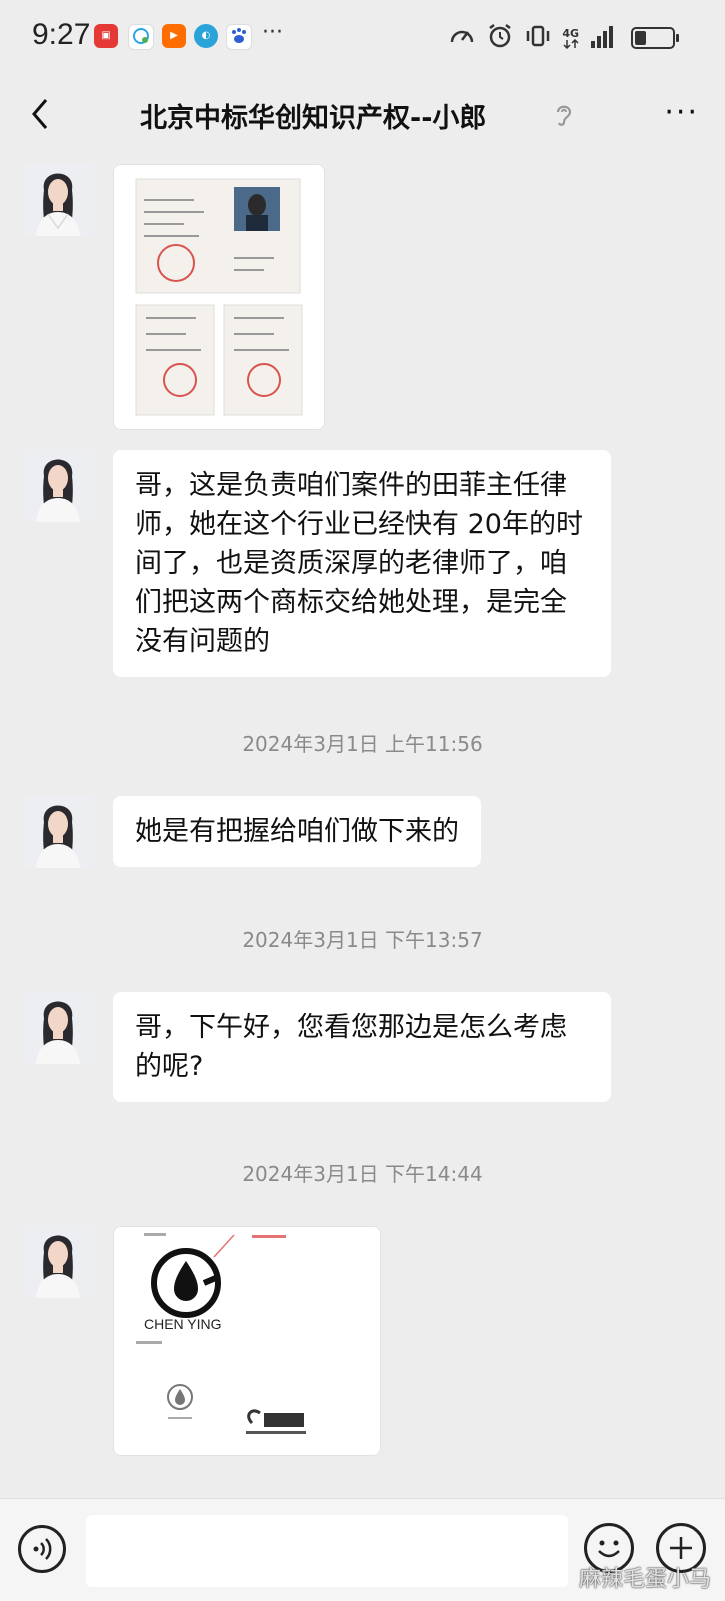 This screenshot has height=1601, width=725. I want to click on trademark-caption: CHEN YING, so click(183, 1324).